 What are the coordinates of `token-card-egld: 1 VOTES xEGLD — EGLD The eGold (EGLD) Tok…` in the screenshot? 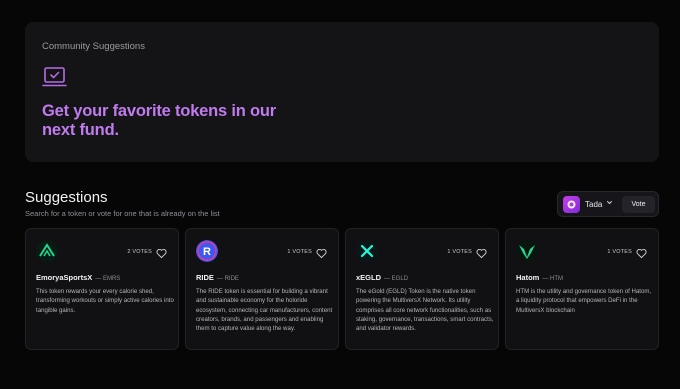 It's located at (422, 289).